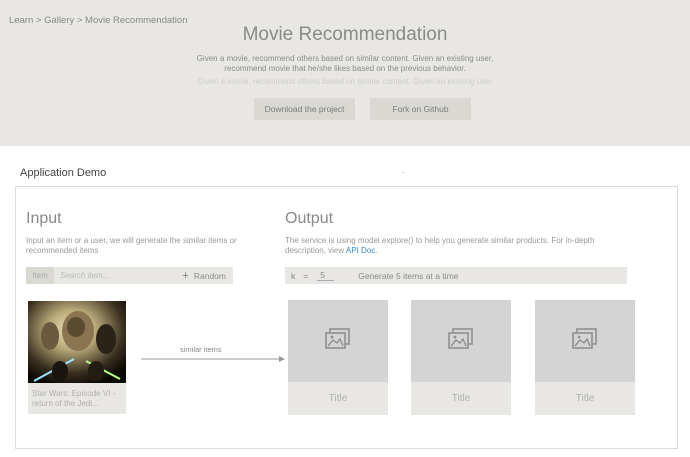 This screenshot has width=690, height=457. Describe the element at coordinates (209, 275) in the screenshot. I see `random-label: Random` at that location.